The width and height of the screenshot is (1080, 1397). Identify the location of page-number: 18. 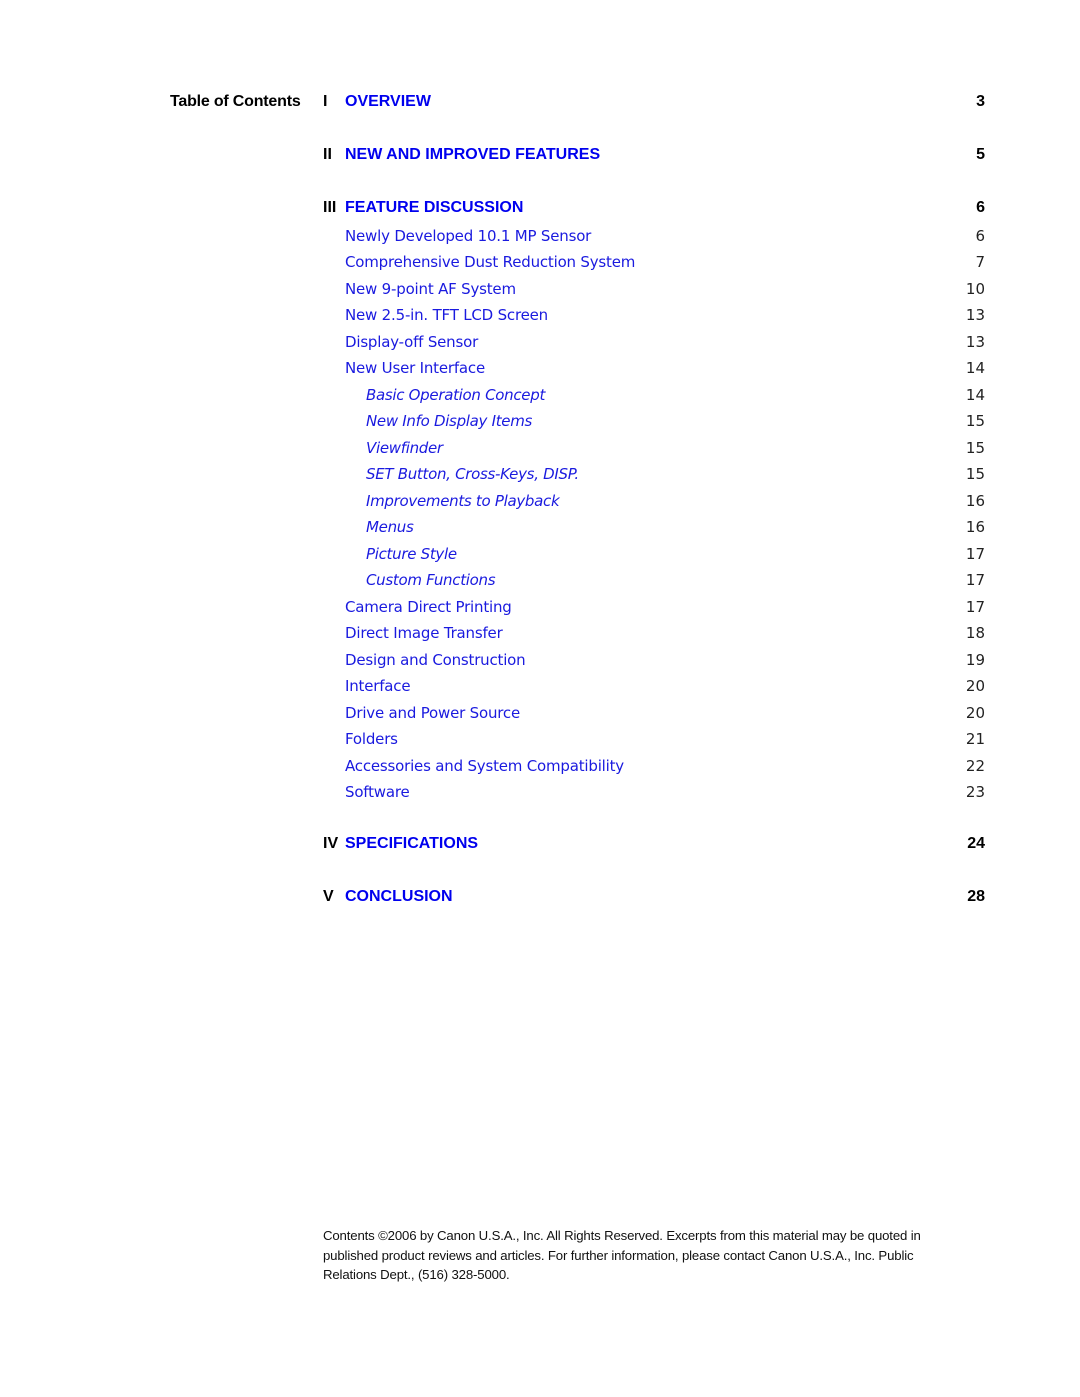
(975, 633).